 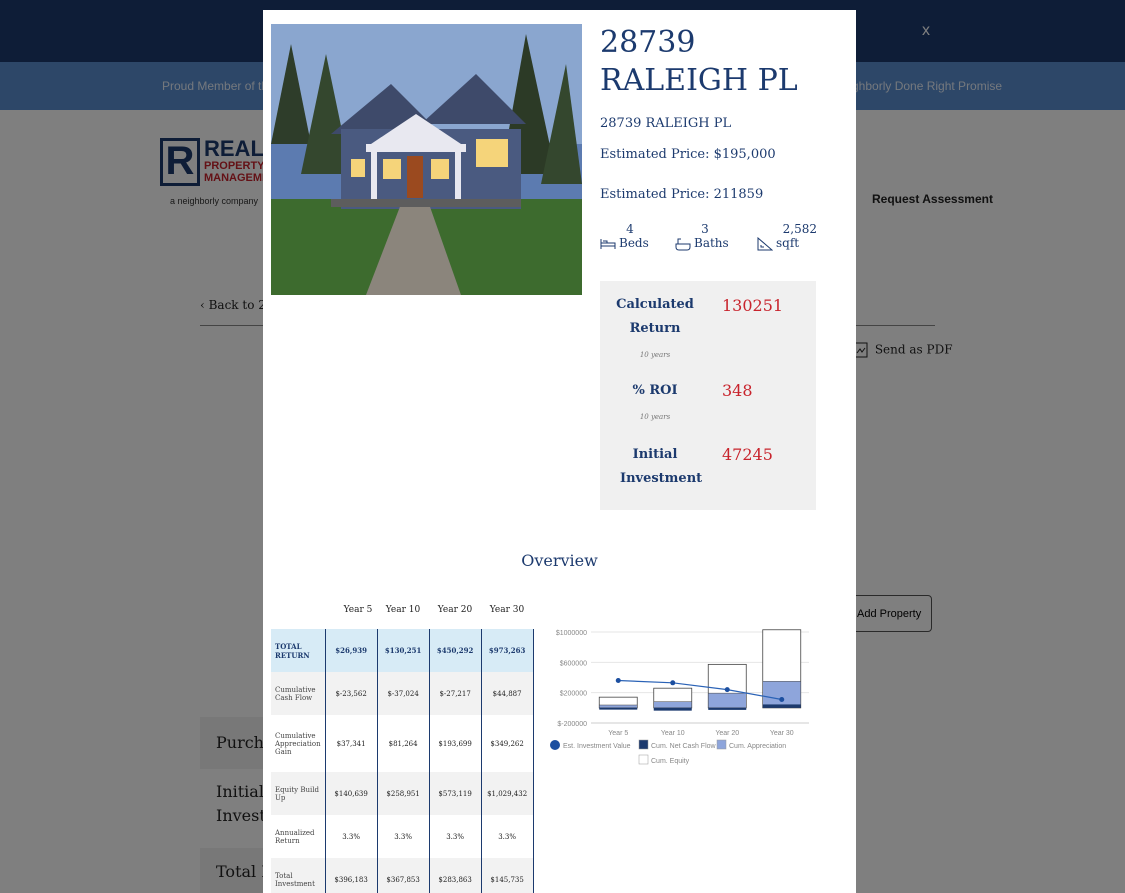 What do you see at coordinates (351, 693) in the screenshot?
I see `table-cell: $-23,562` at bounding box center [351, 693].